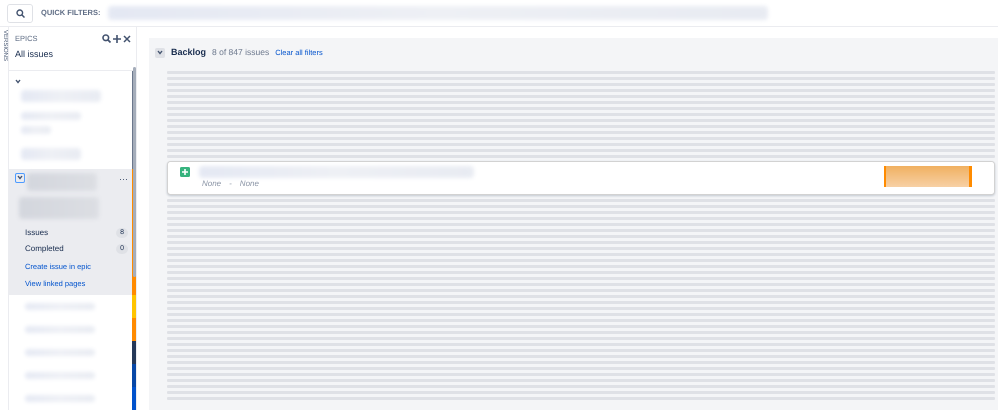  I want to click on more-menu: ···, so click(123, 179).